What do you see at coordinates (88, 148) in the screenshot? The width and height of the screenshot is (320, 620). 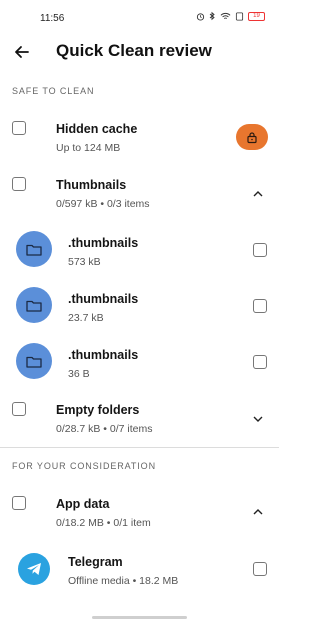 I see `hidden-cache-subtitle: Up to 124 MB` at bounding box center [88, 148].